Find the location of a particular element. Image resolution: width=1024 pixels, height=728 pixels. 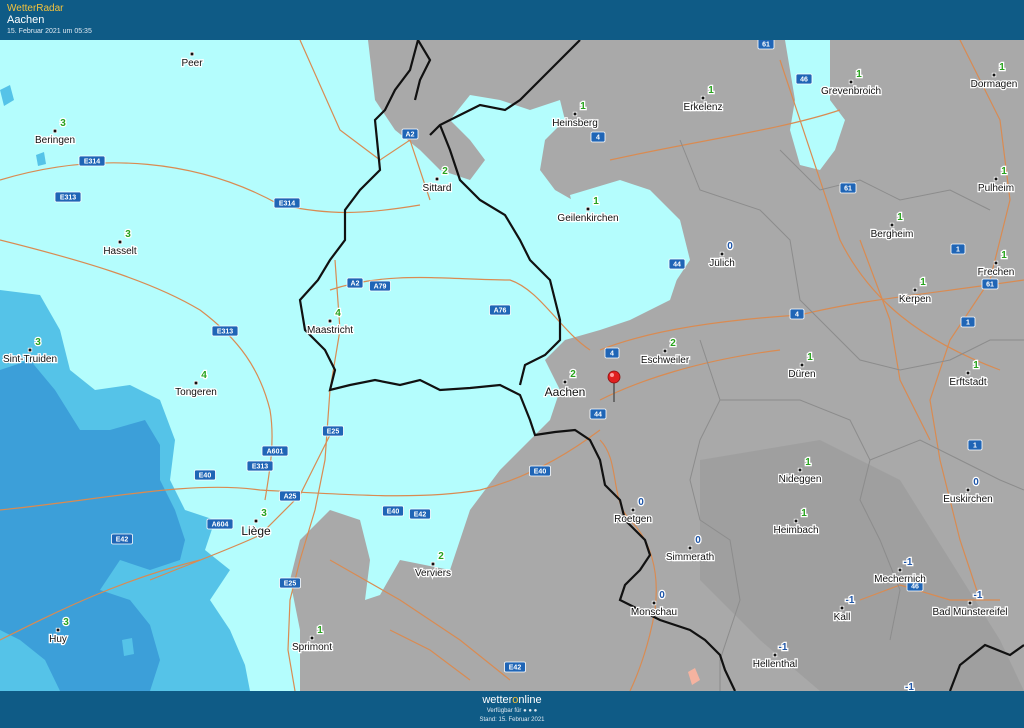

road-shield: A79 is located at coordinates (380, 286).